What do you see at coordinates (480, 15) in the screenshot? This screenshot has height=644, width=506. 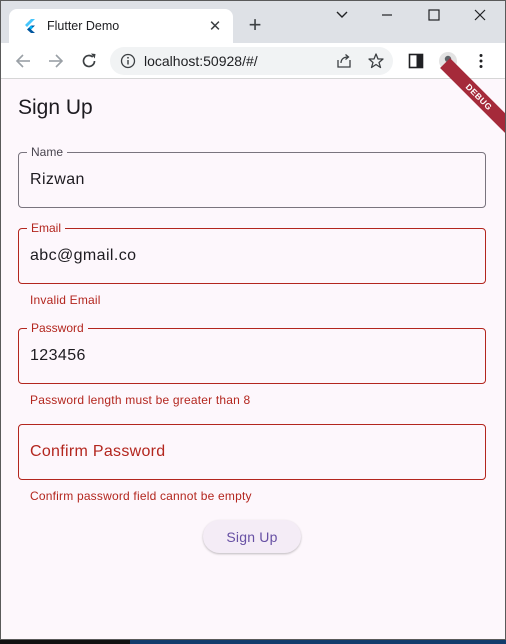 I see `window-close-icon` at bounding box center [480, 15].